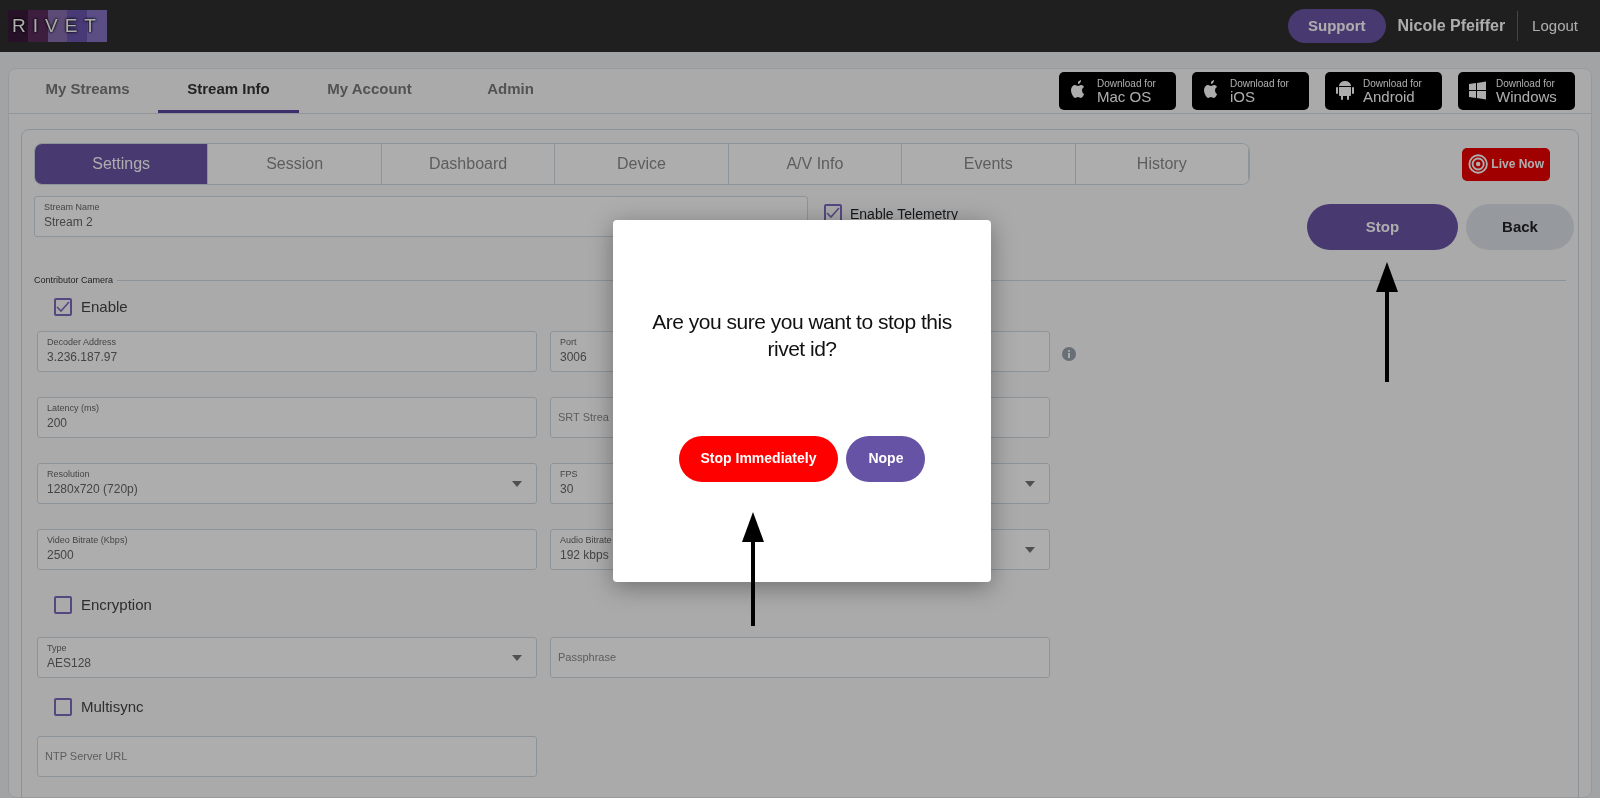 This screenshot has height=798, width=1600. Describe the element at coordinates (369, 91) in the screenshot. I see `nav-tab: My Account` at that location.